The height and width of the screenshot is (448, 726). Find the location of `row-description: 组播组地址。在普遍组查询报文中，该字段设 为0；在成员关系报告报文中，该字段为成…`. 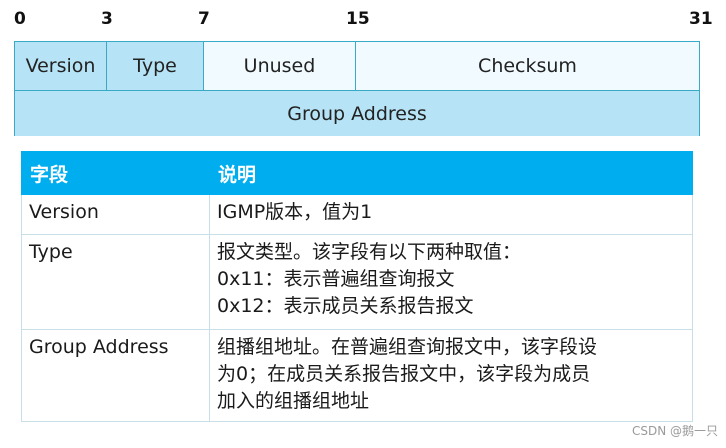

row-description: 组播组地址。在普遍组查询报文中，该字段设 为0；在成员关系报告报文中，该字段为成… is located at coordinates (451, 375).